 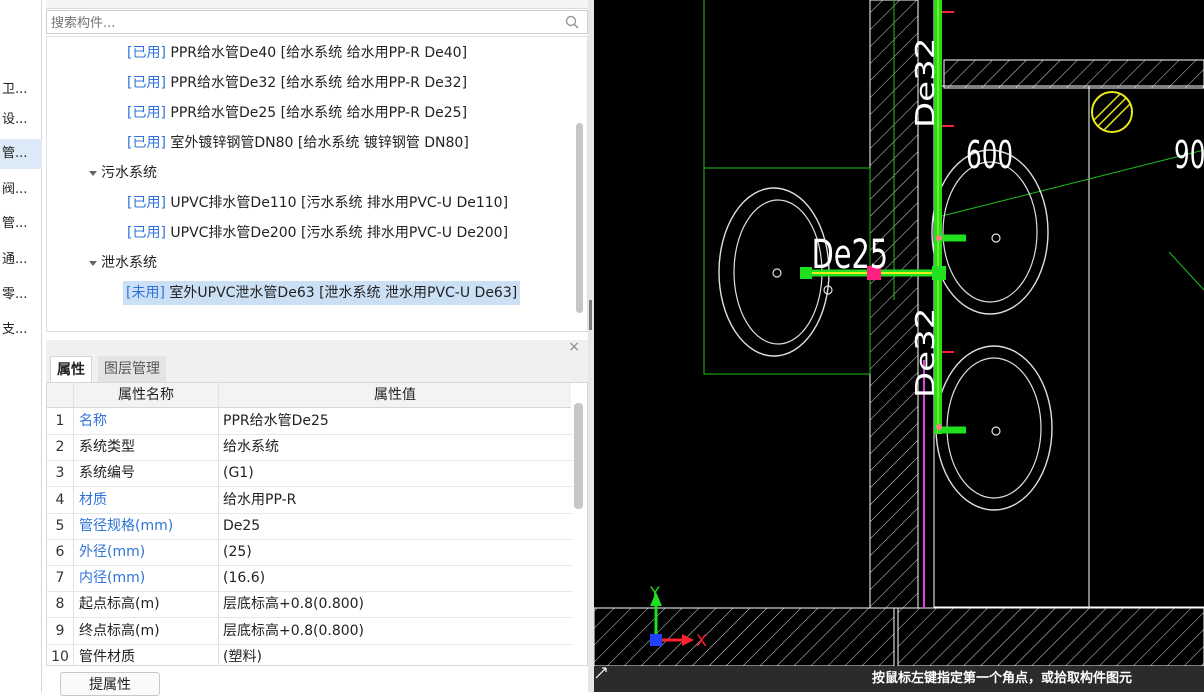 I want to click on component-name: PPR给水管De40 [给水系统 给水用PP-R De40], so click(x=316, y=53).